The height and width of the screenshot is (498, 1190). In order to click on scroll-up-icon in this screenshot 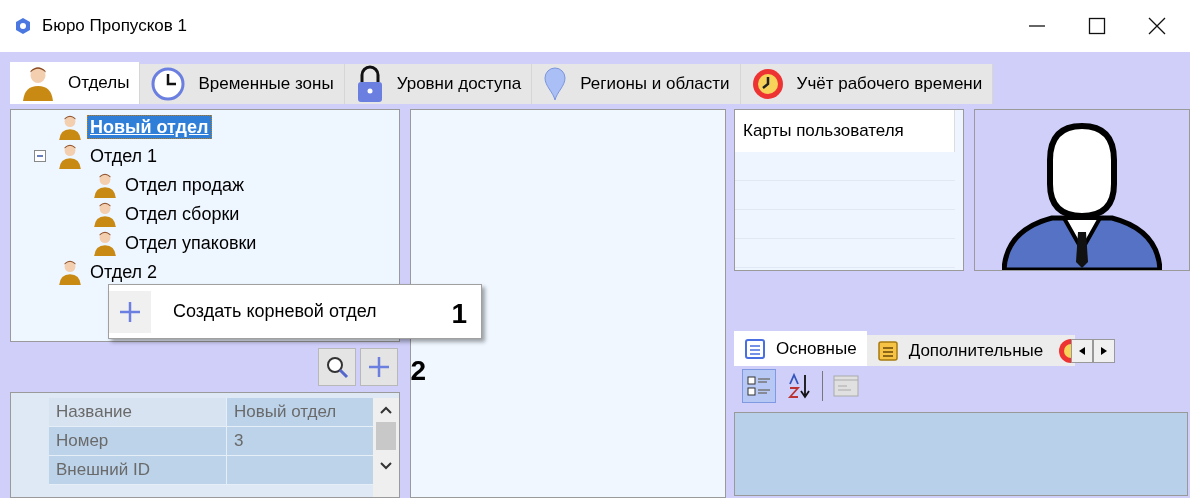, I will do `click(386, 410)`.